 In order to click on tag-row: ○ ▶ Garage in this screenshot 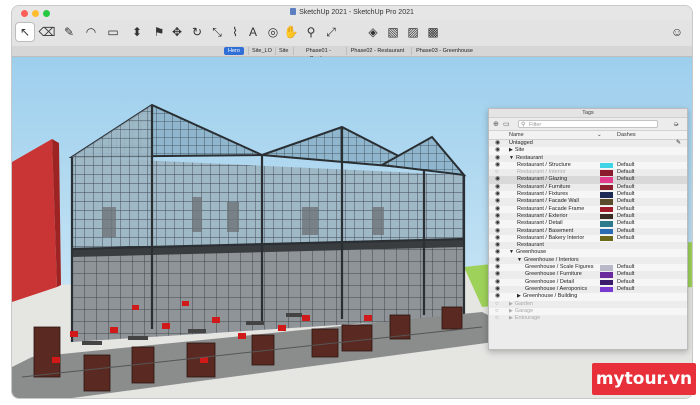, I will do `click(588, 311)`.